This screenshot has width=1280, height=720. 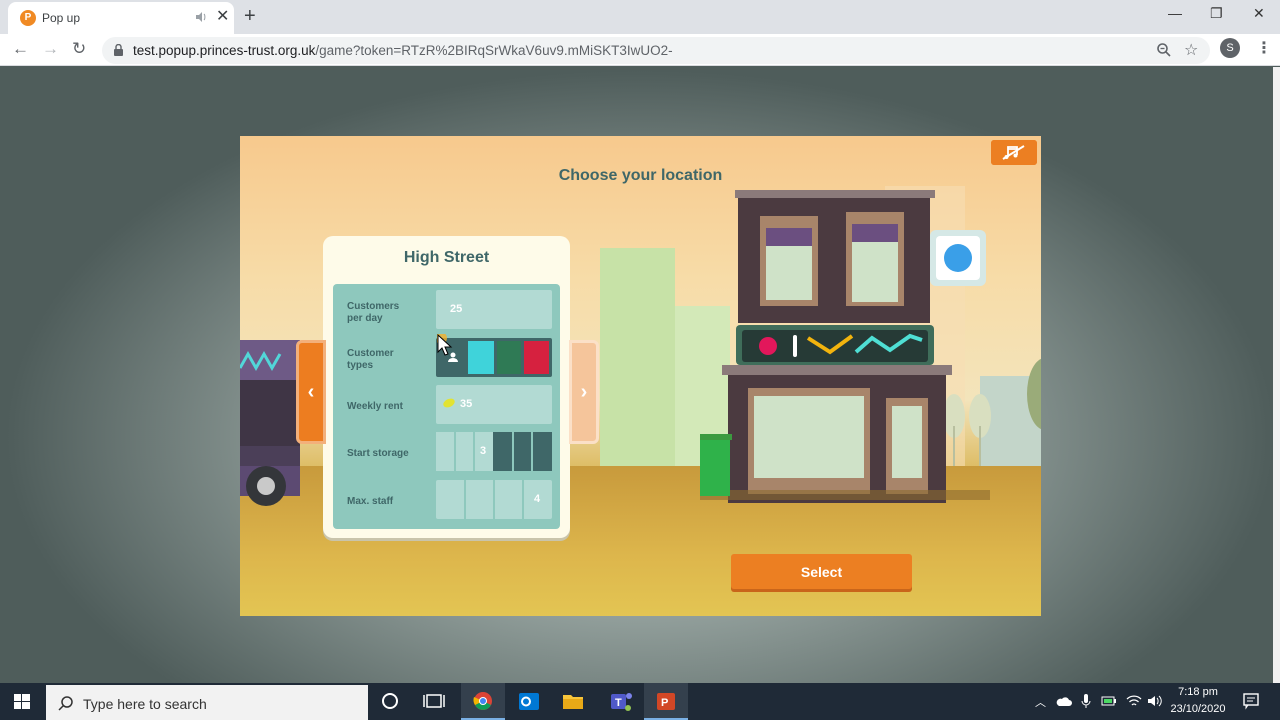 I want to click on background-building, so click(x=637, y=357).